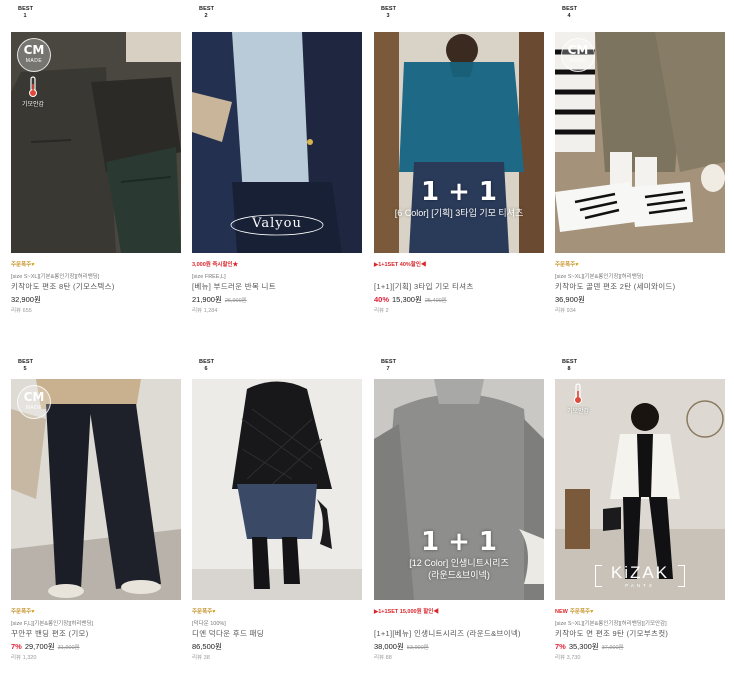  What do you see at coordinates (417, 648) in the screenshot?
I see `original-price: 53,000원` at bounding box center [417, 648].